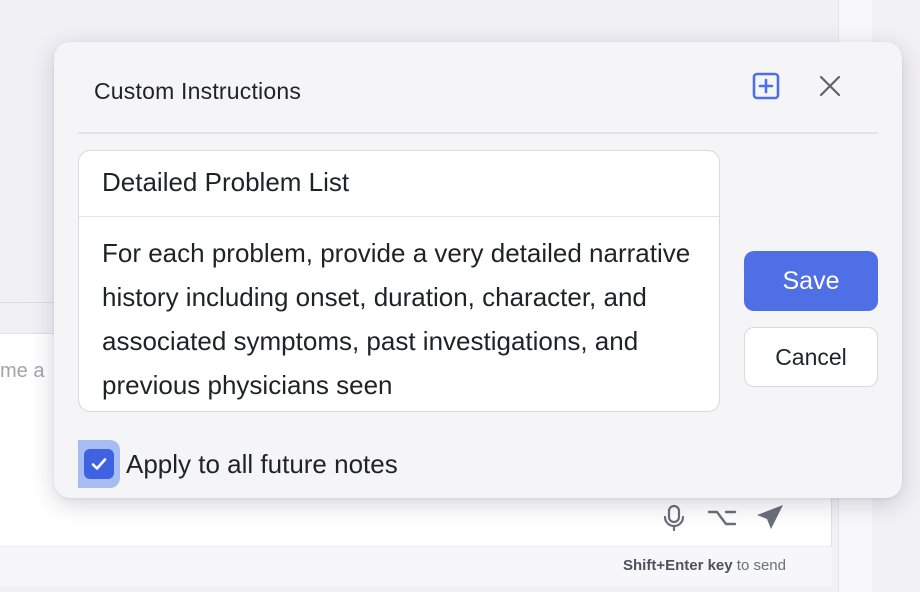  I want to click on apply-all-row: Apply to all future notes, so click(238, 464).